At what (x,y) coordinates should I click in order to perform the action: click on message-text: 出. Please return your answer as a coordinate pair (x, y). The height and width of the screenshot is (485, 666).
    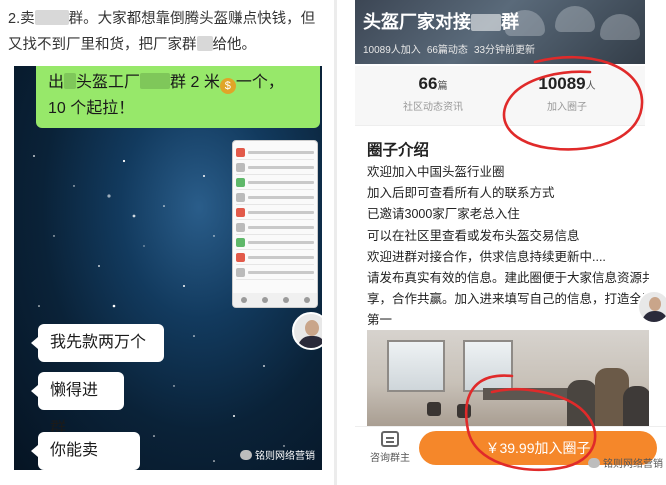
    Looking at the image, I should click on (56, 82).